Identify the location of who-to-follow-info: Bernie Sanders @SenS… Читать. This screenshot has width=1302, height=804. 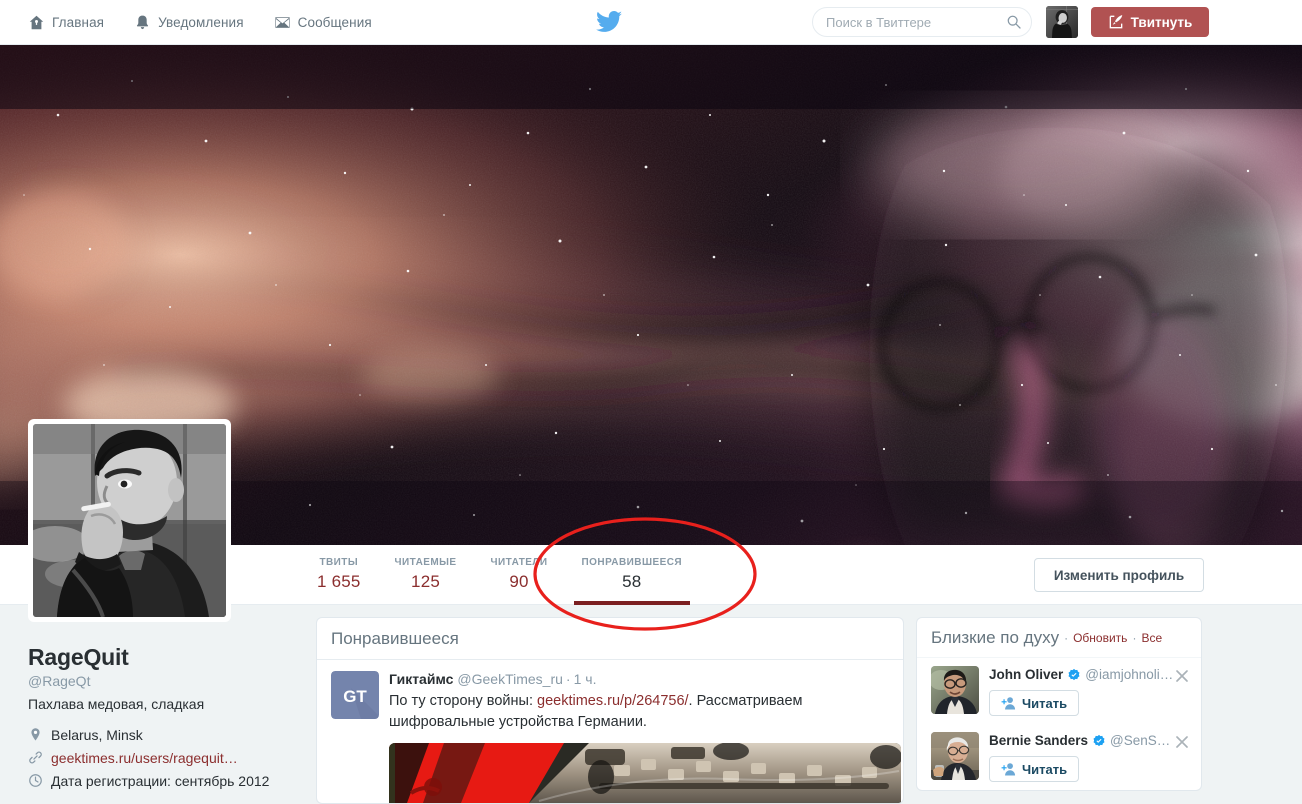
(1088, 757).